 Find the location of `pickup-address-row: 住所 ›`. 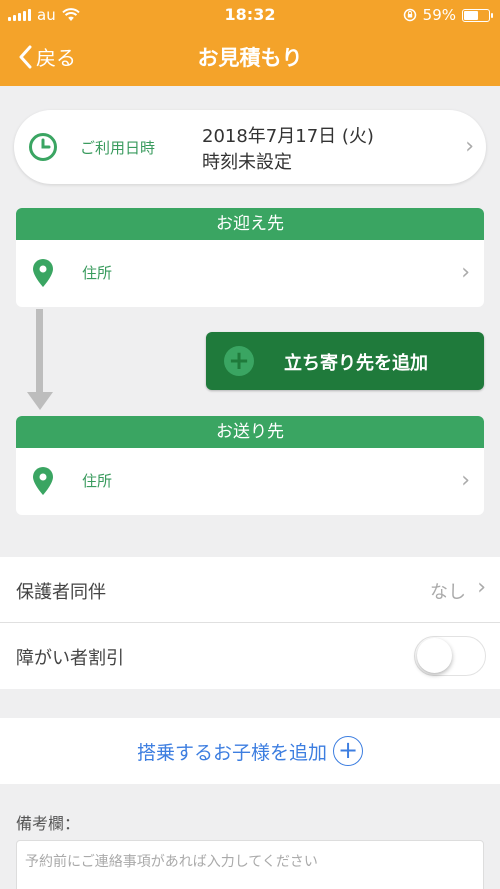

pickup-address-row: 住所 › is located at coordinates (250, 273).